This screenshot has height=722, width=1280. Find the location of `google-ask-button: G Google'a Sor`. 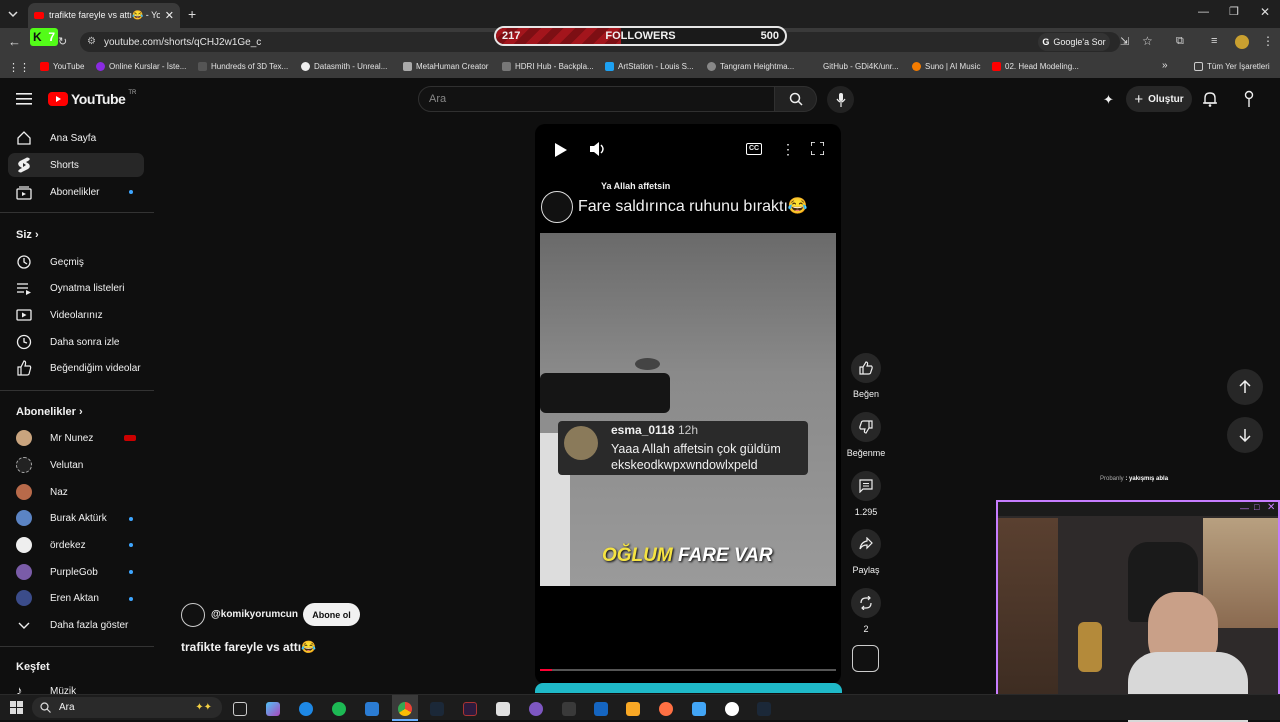

google-ask-button: G Google'a Sor is located at coordinates (1074, 42).